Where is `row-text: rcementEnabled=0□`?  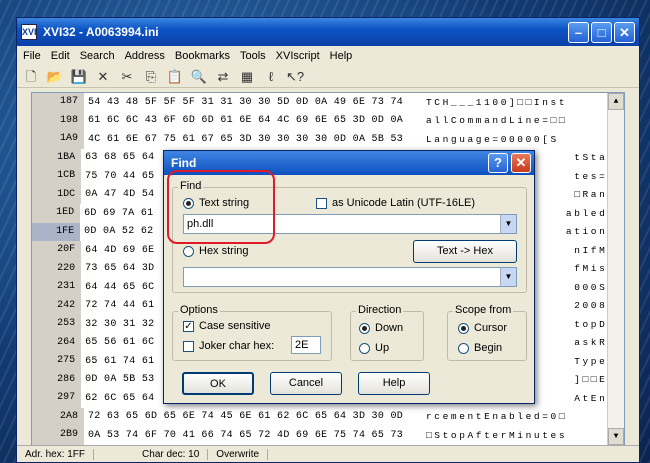 row-text: rcementEnabled=0□ is located at coordinates (523, 416).